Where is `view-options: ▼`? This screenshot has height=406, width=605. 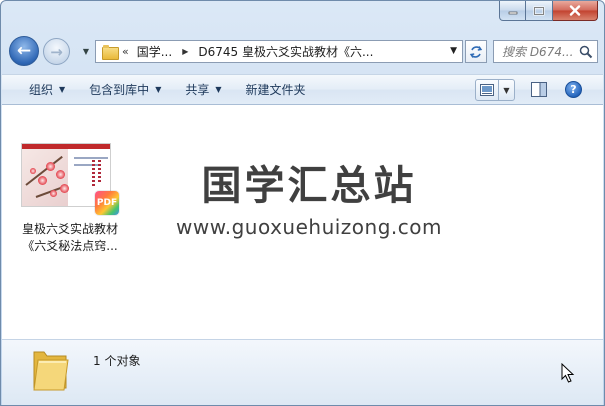
view-options: ▼ is located at coordinates (495, 90).